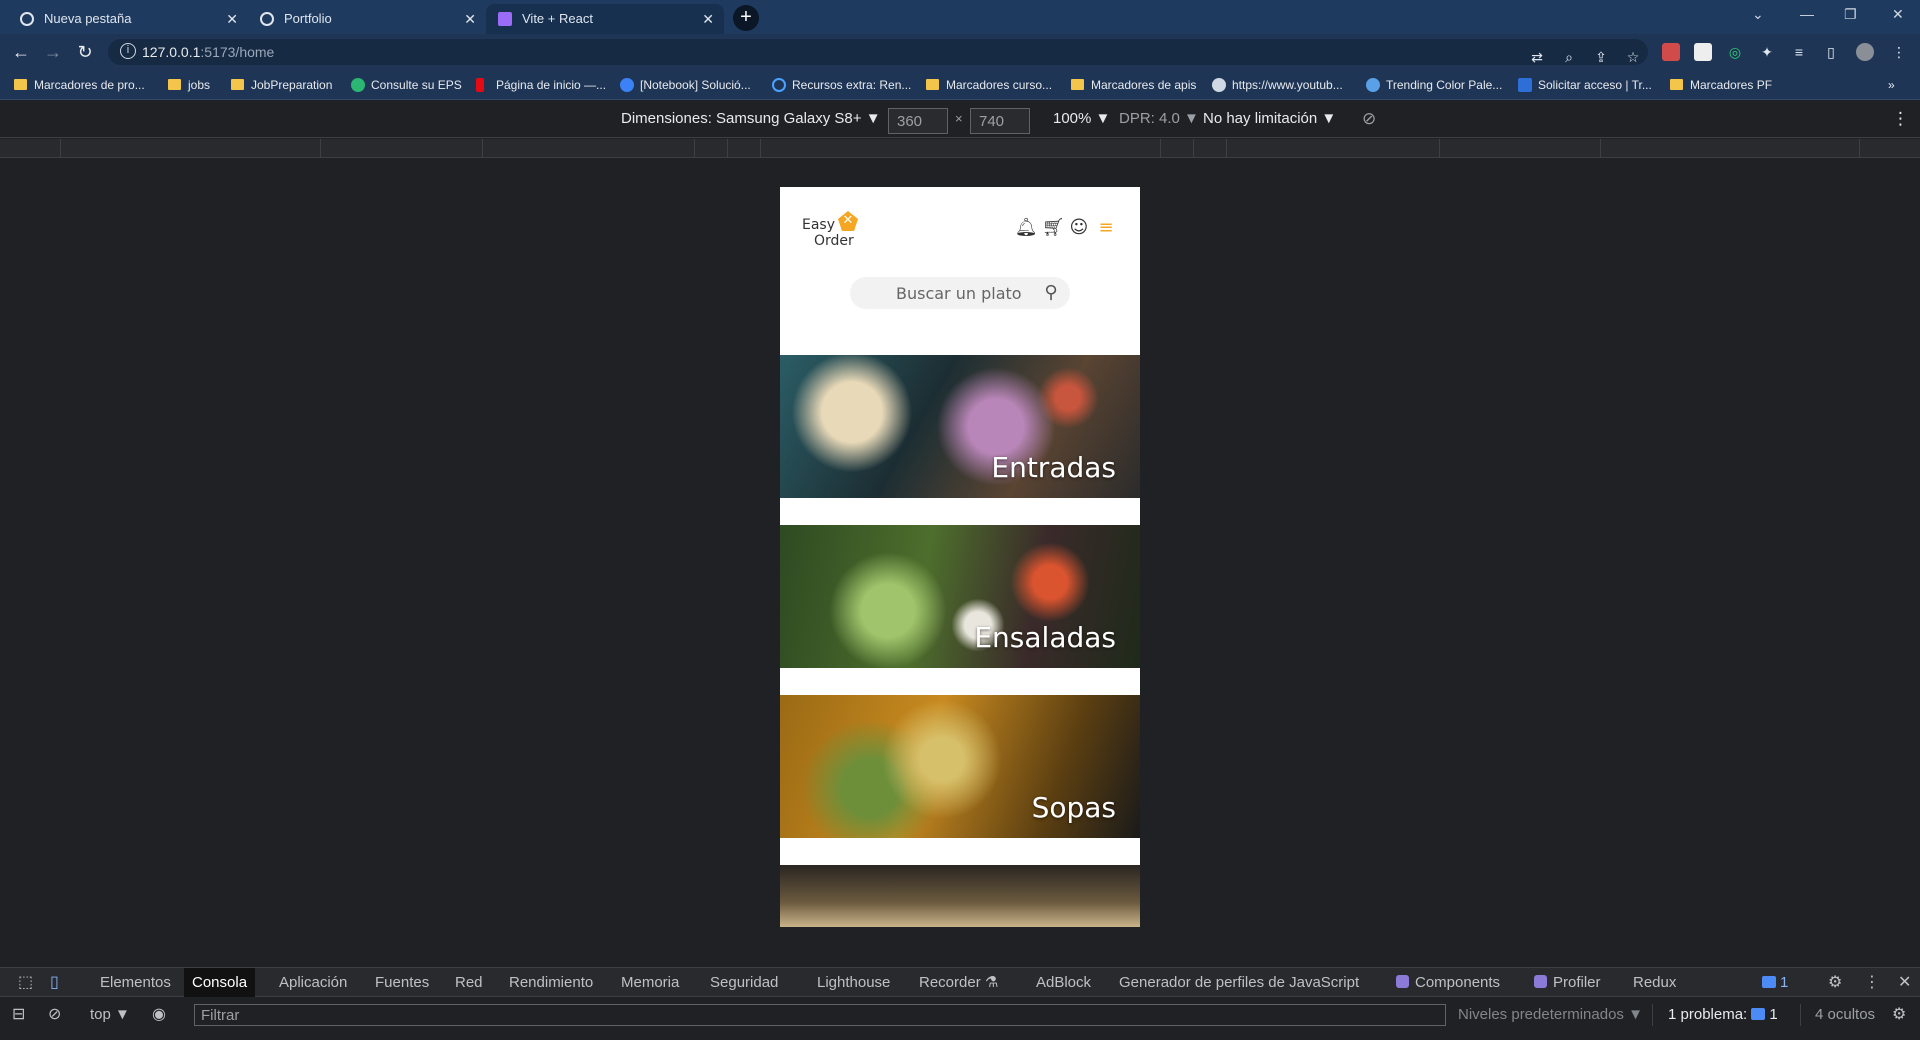 The image size is (1920, 1040). I want to click on tab-title: Nueva pestaña, so click(88, 18).